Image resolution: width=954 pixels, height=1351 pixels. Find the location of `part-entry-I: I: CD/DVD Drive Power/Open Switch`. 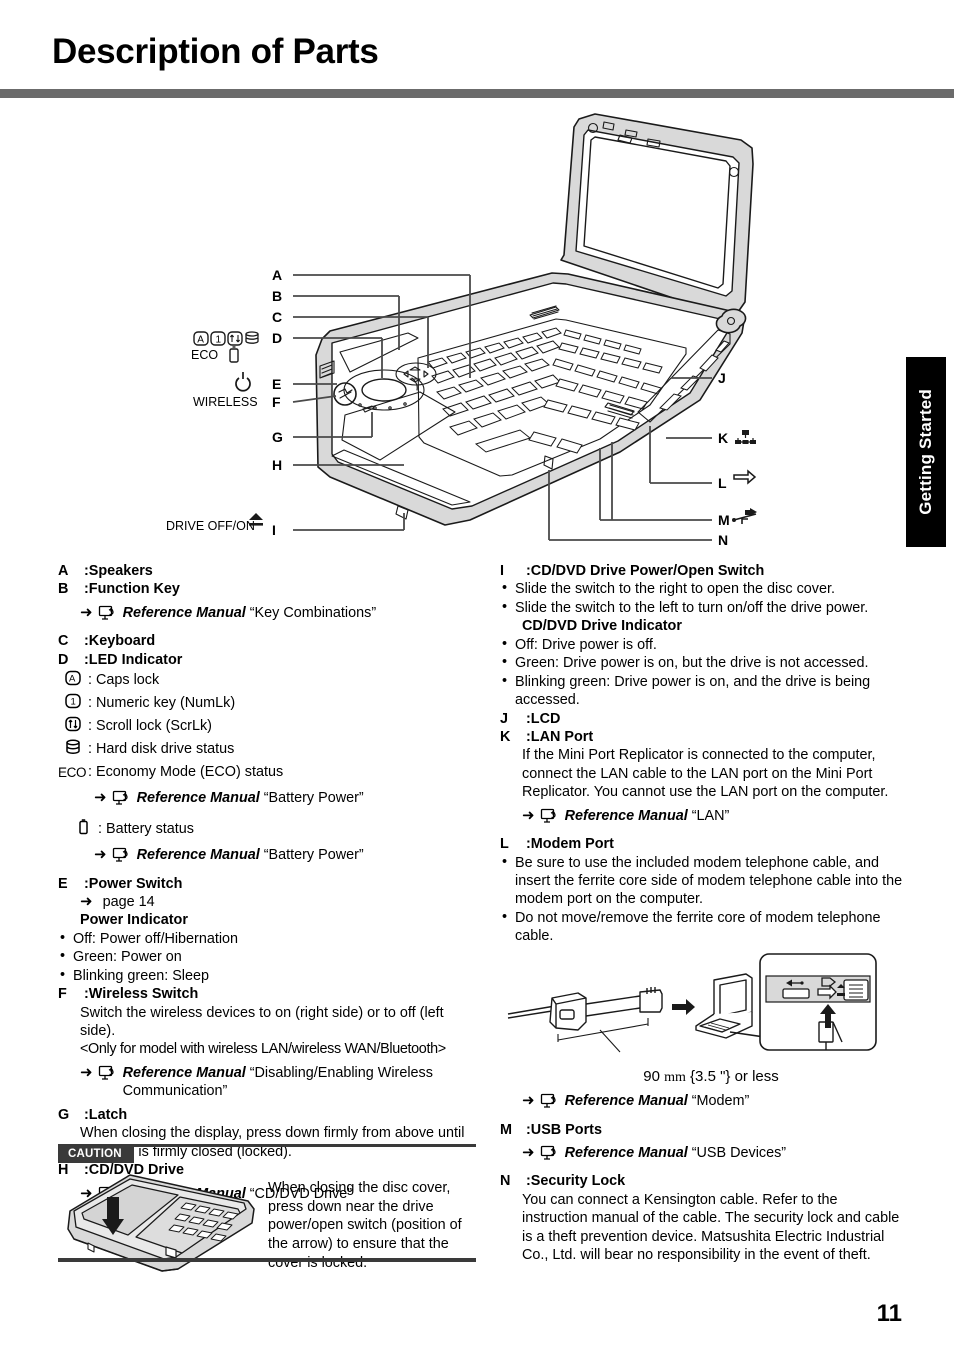

part-entry-I: I: CD/DVD Drive Power/Open Switch is located at coordinates (632, 571).